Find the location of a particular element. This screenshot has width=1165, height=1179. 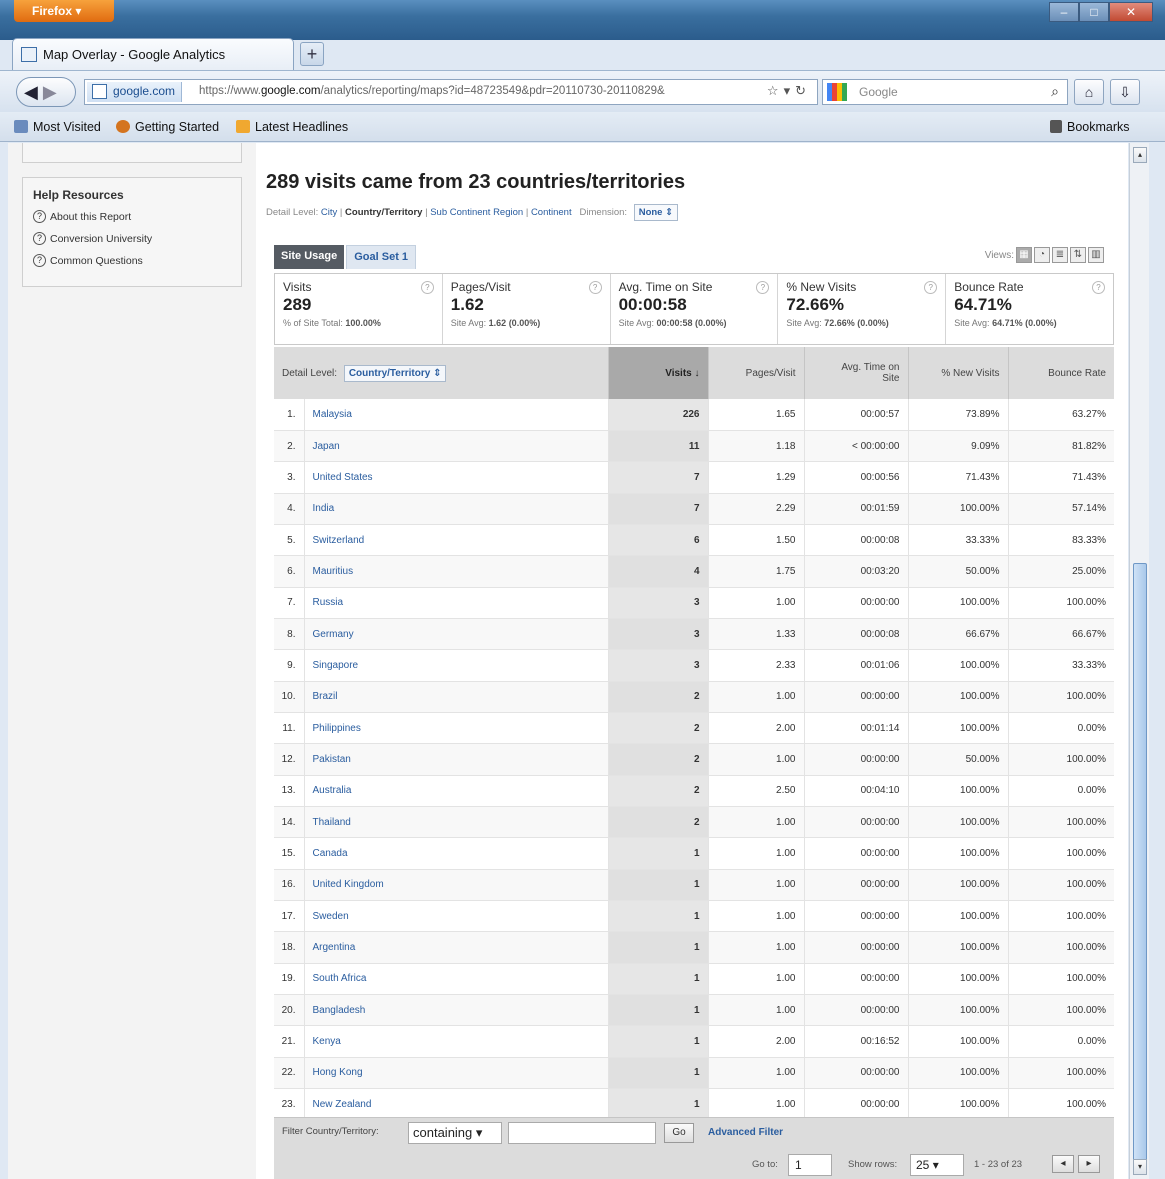

table-row: 12. Pakistan 2 1.00 00:00:00 50.00% 100.00% is located at coordinates (694, 759).